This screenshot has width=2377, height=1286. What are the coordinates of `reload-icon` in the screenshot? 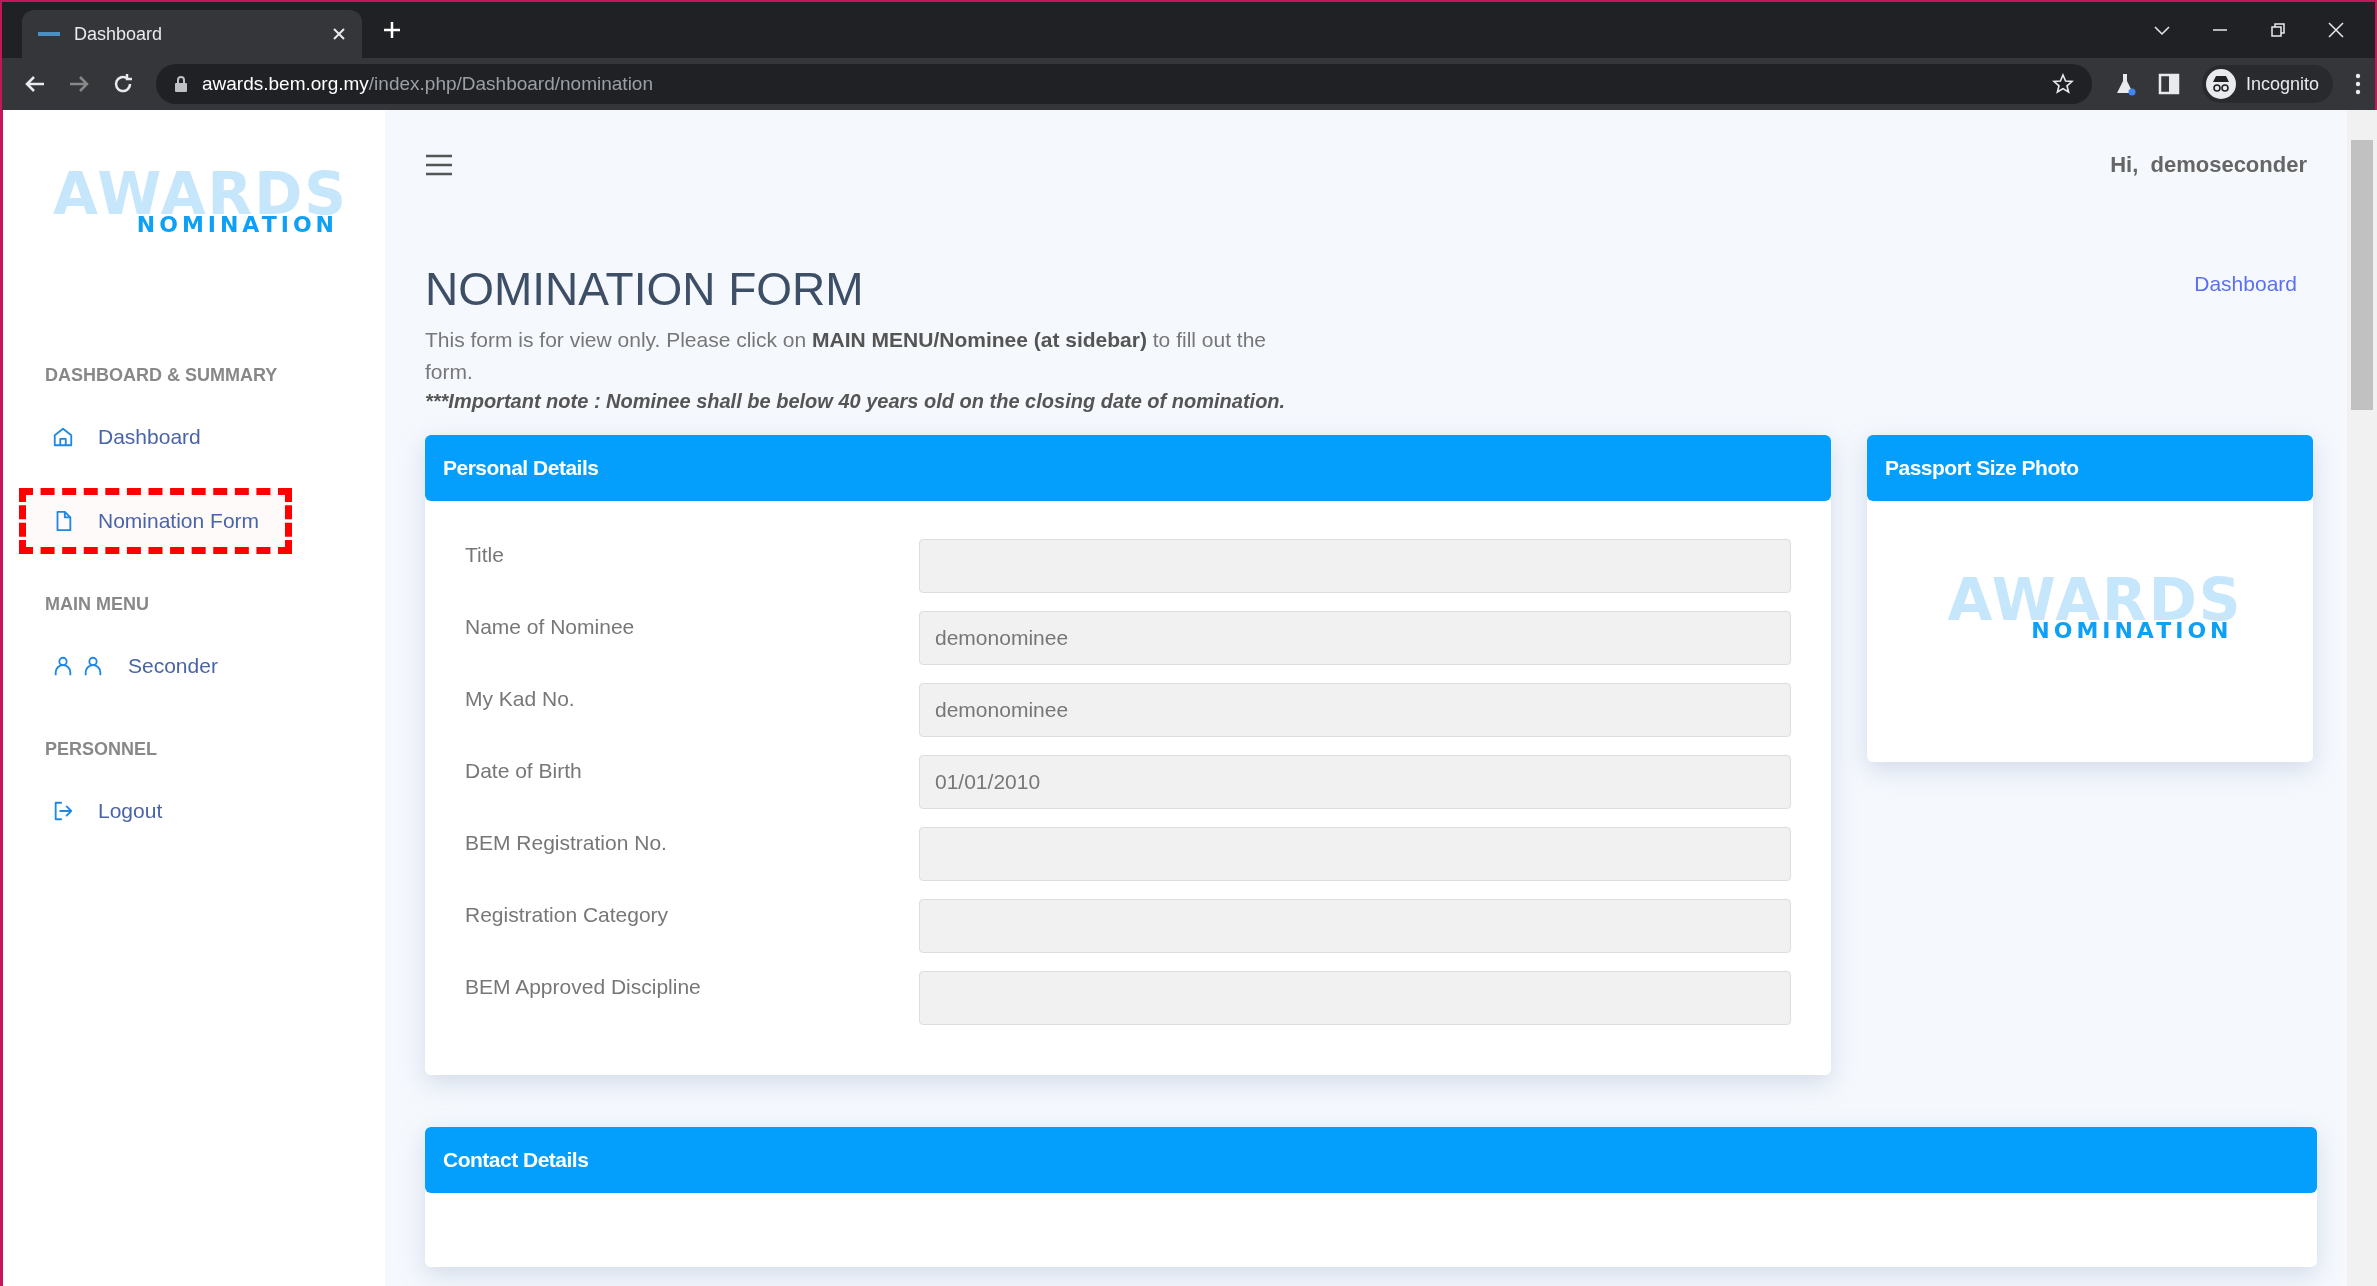 It's located at (123, 84).